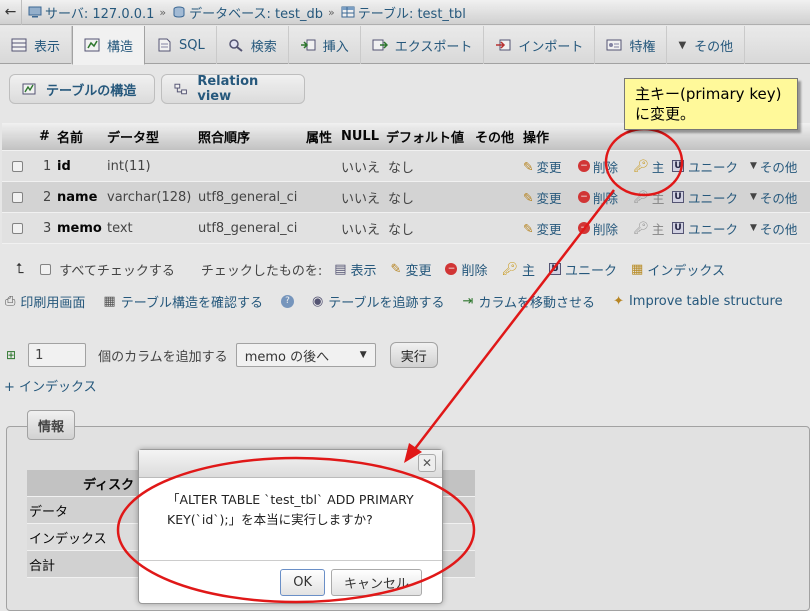  I want to click on dialog-buttons: OK キャンセル, so click(290, 582).